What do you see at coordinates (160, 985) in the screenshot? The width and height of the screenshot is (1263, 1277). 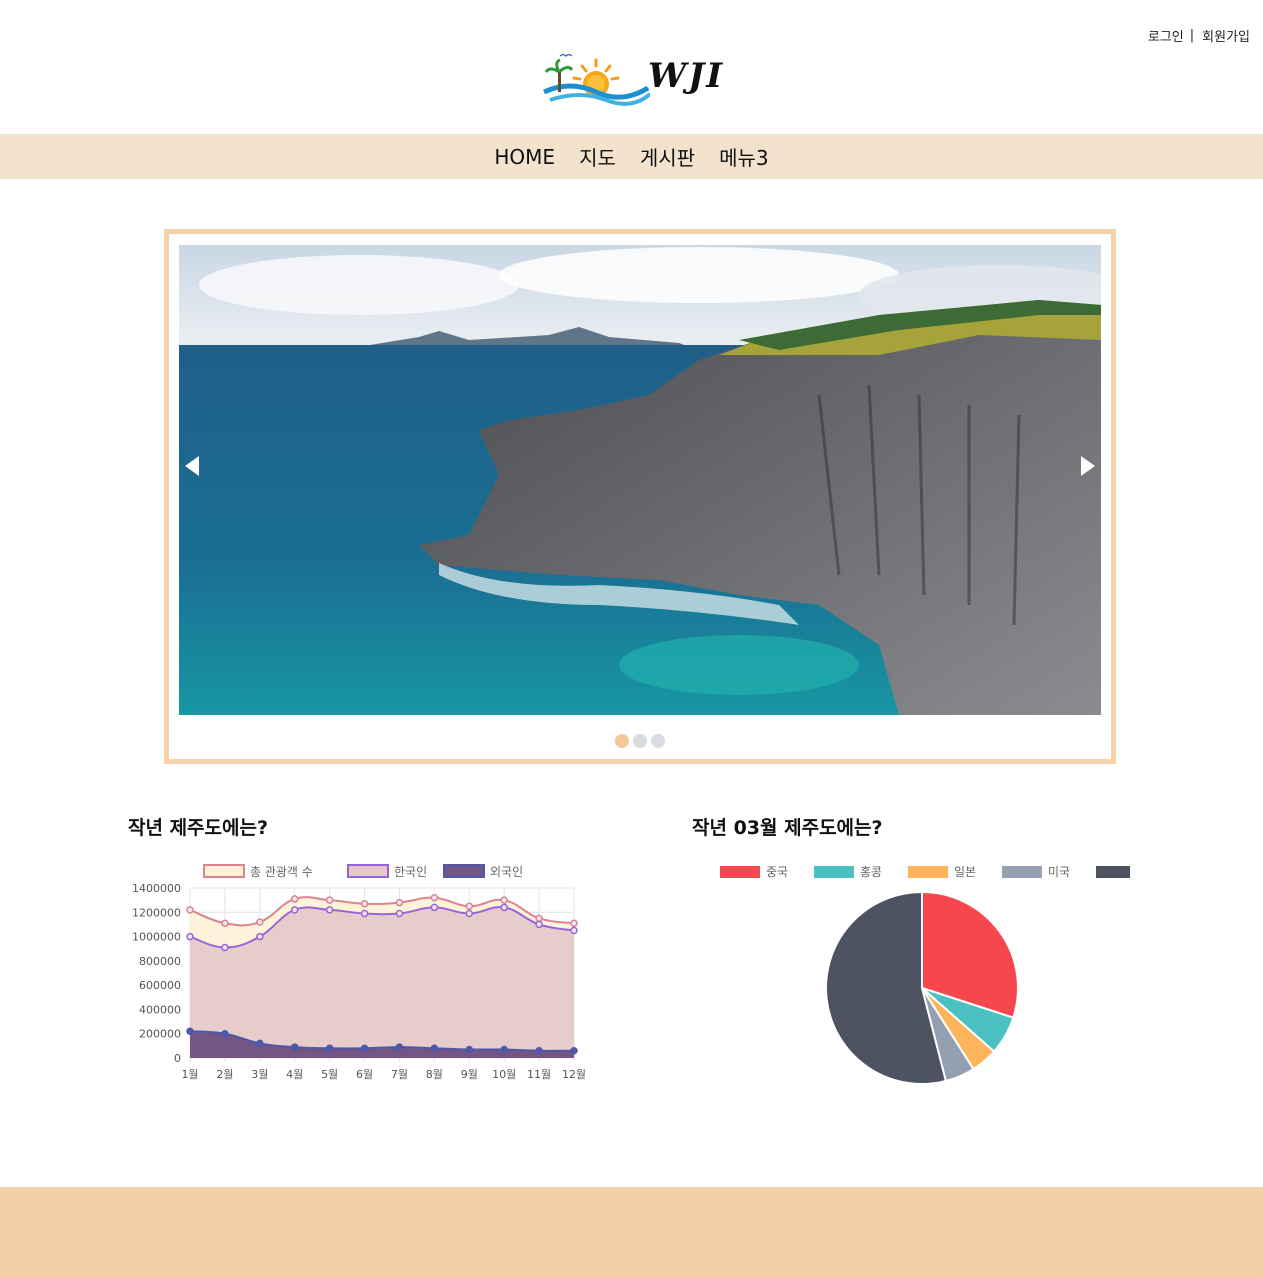 I see `y-tick-label: 600000` at bounding box center [160, 985].